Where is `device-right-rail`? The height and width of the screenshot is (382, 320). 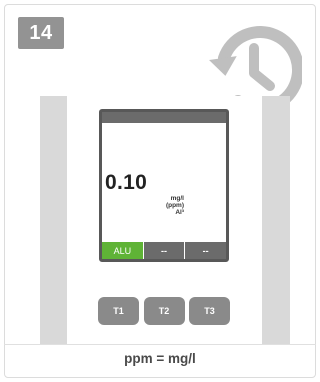
device-right-rail is located at coordinates (276, 220).